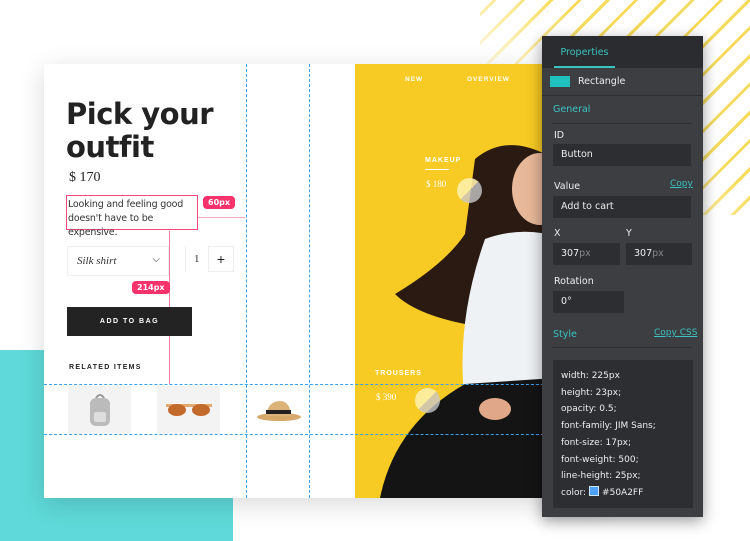 This screenshot has height=541, width=750. I want to click on related-item-backpack, so click(99, 410).